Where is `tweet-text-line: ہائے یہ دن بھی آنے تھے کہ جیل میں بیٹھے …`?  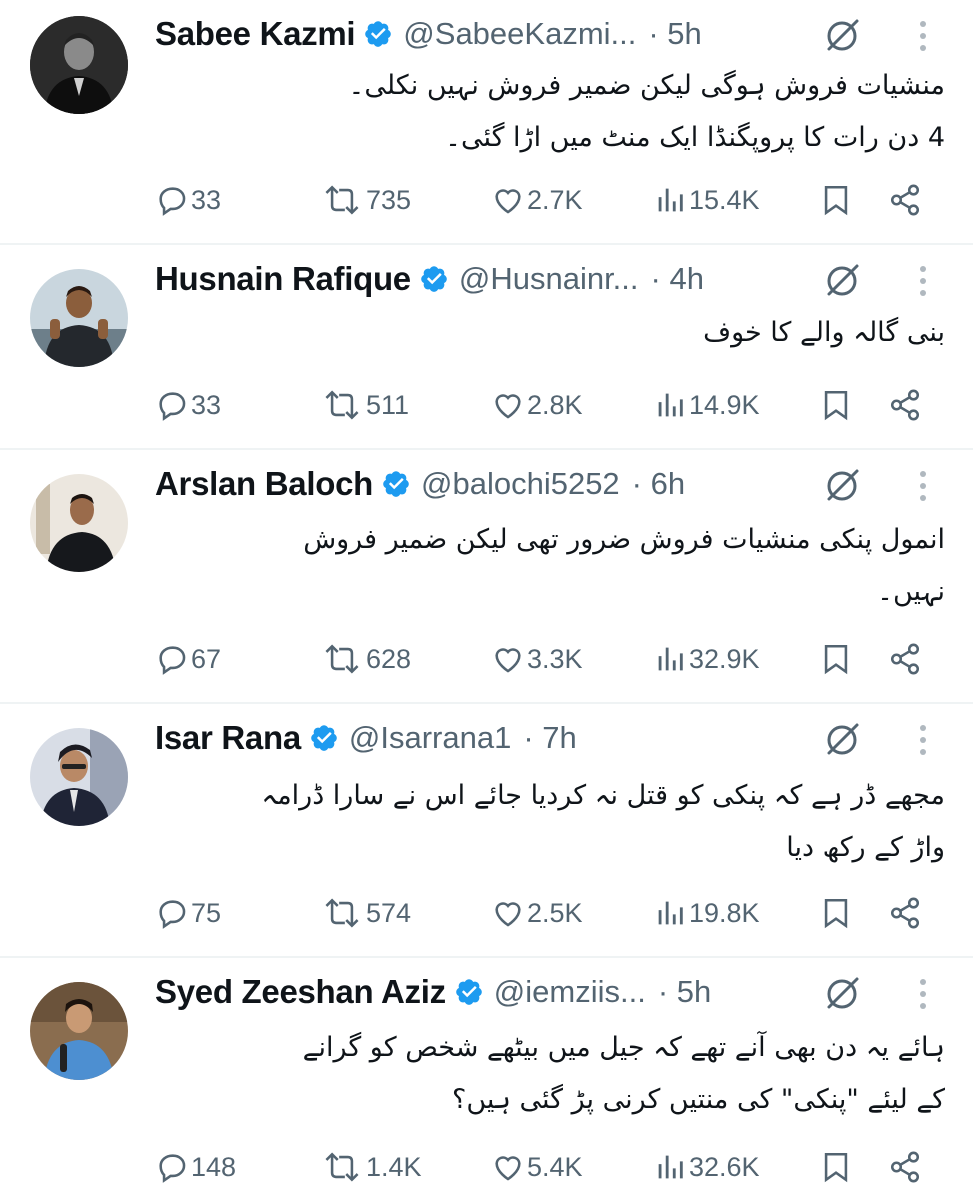 tweet-text-line: ہائے یہ دن بھی آنے تھے کہ جیل میں بیٹھے … is located at coordinates (623, 1047).